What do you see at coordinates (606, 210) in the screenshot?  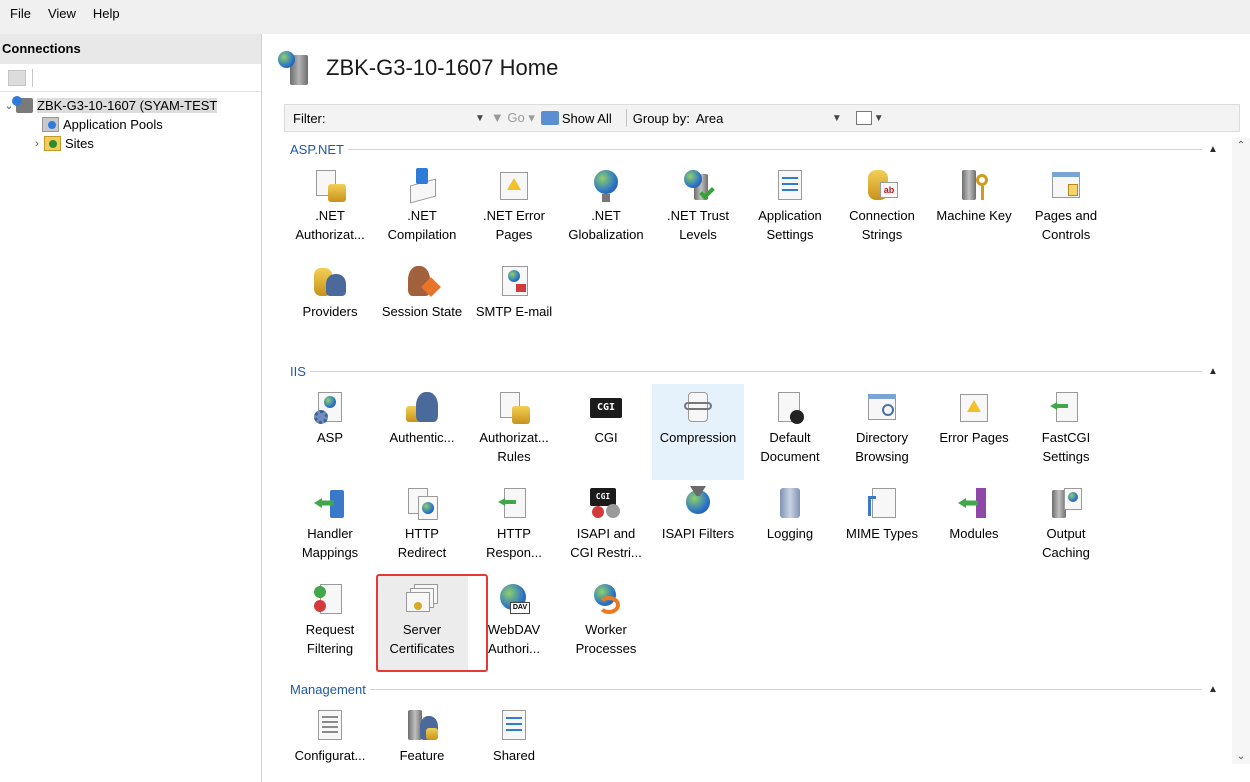 I see `feature-net-globalization: .NET Globalization` at bounding box center [606, 210].